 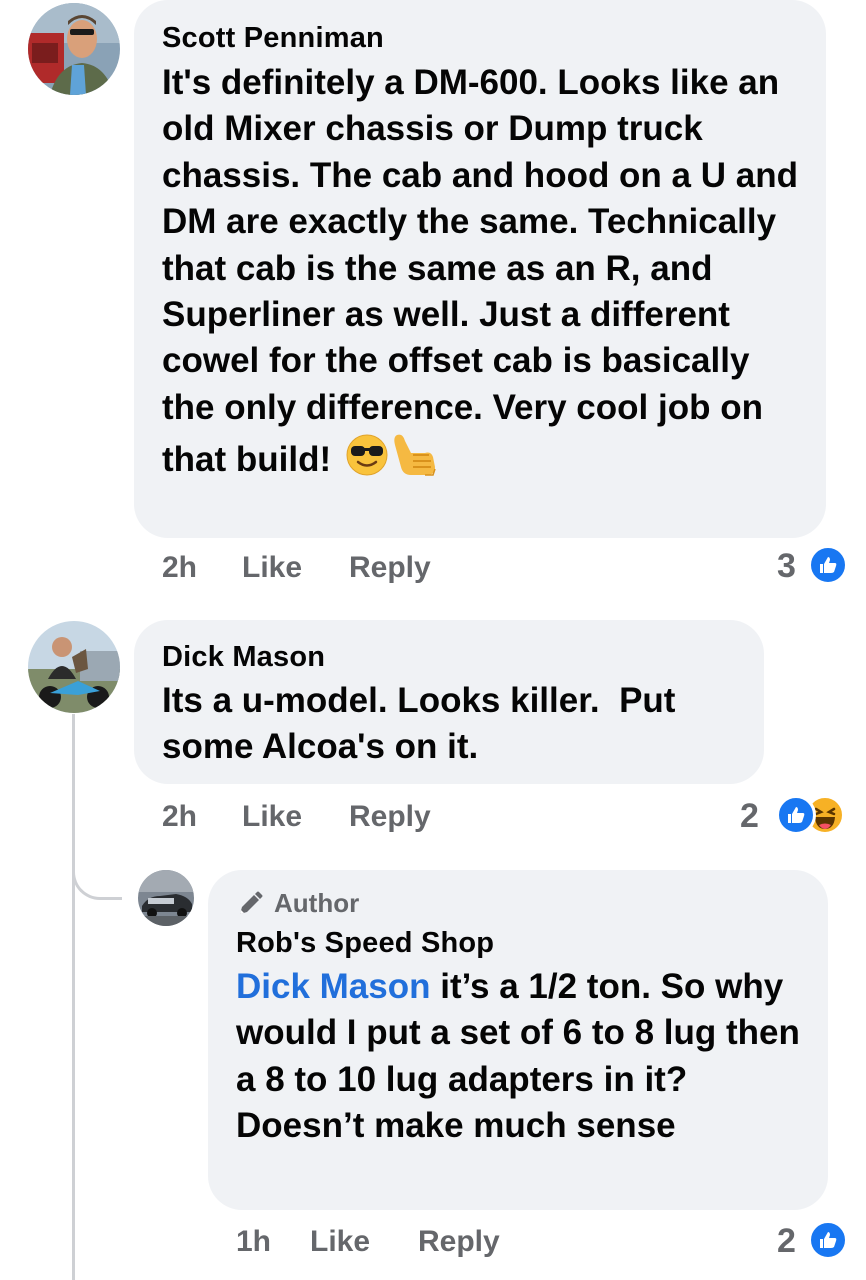 What do you see at coordinates (73, 997) in the screenshot?
I see `thread-connector-line` at bounding box center [73, 997].